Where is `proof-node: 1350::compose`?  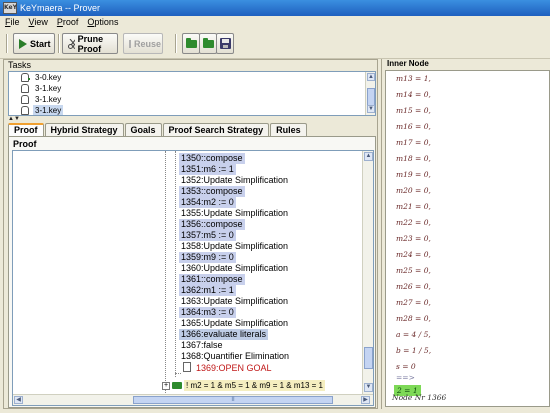
proof-node: 1350::compose is located at coordinates (212, 158).